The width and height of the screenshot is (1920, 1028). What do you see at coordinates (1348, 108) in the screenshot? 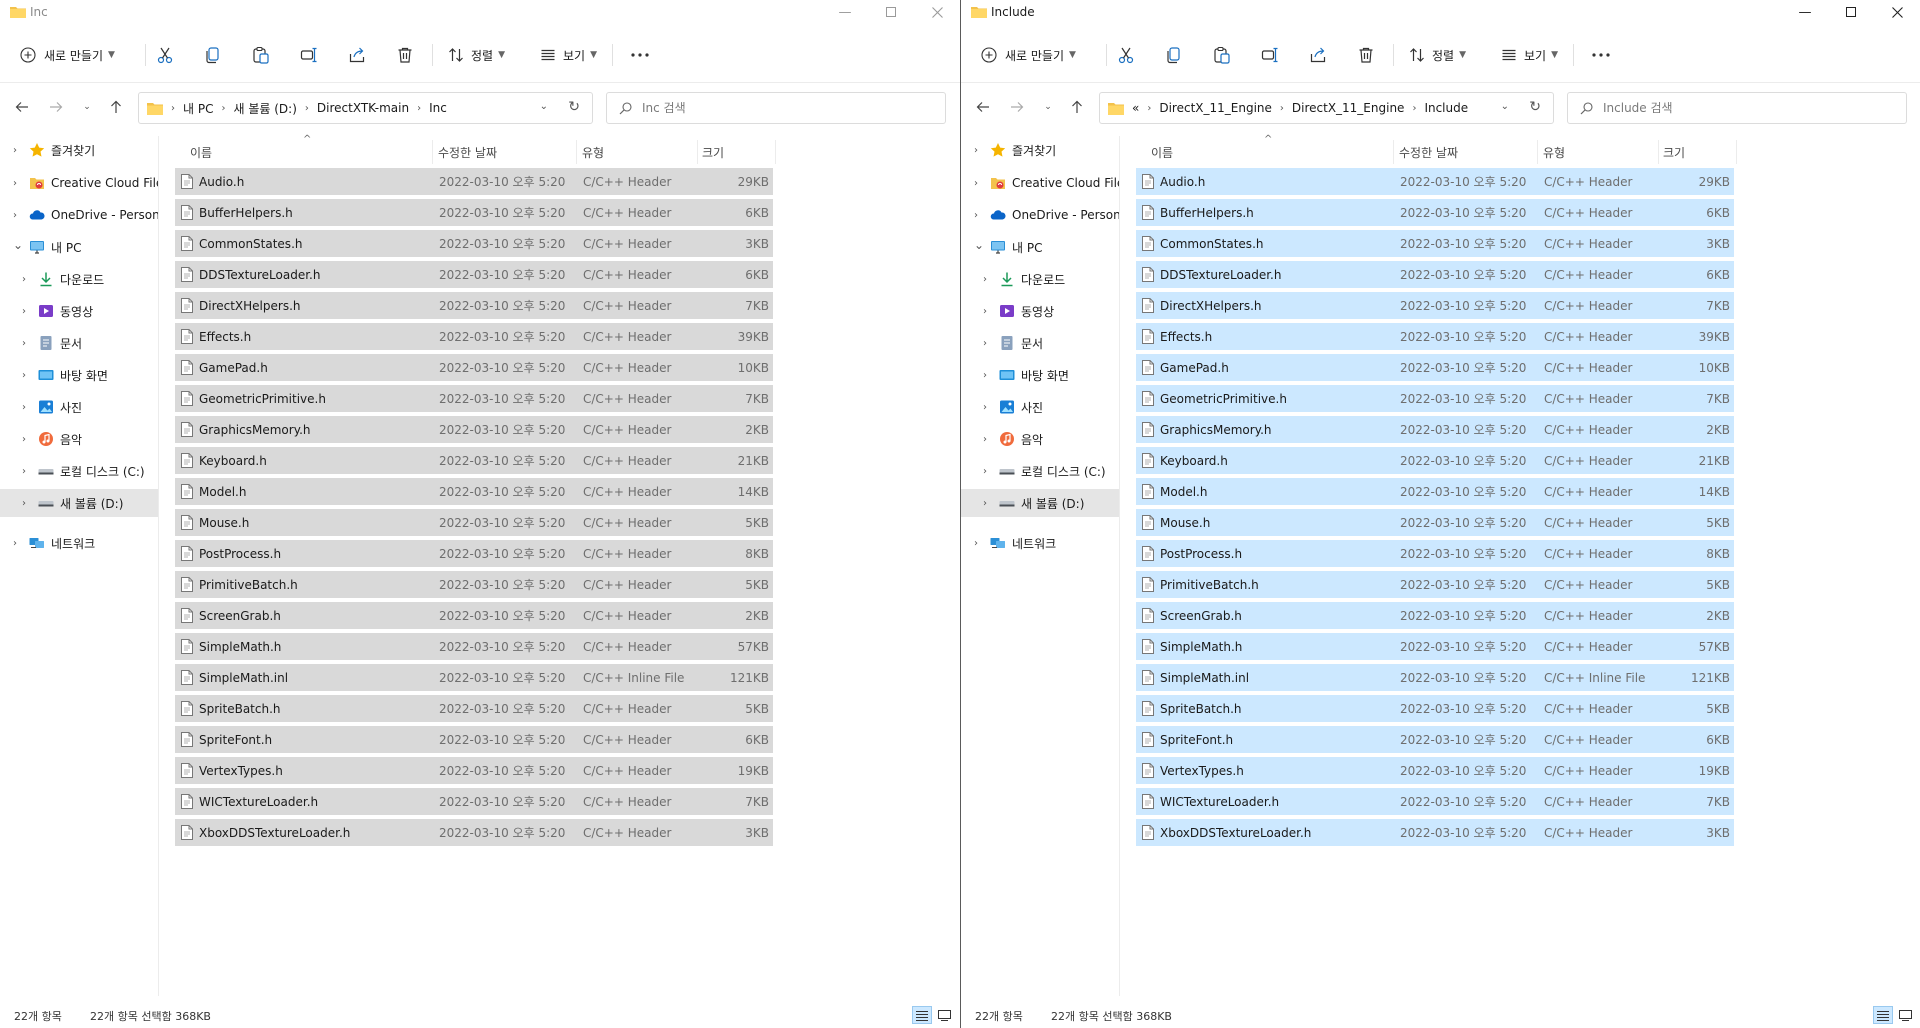
I see `breadcrumb-item: DirectX_11_Engine` at bounding box center [1348, 108].